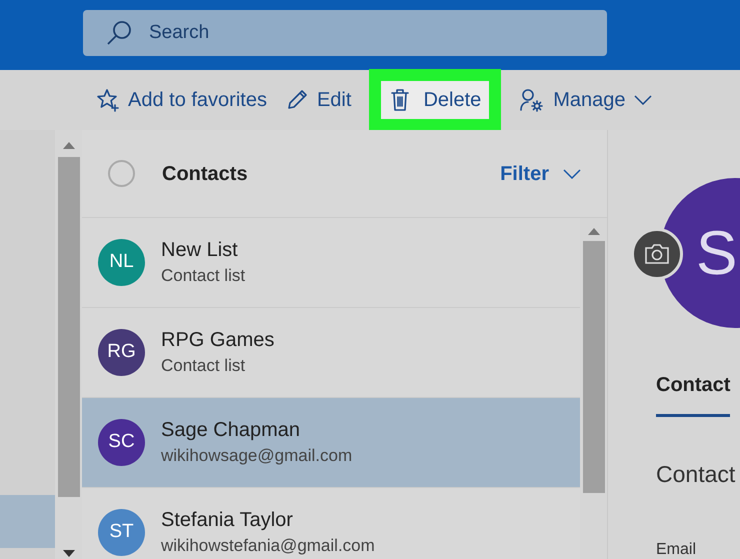 The image size is (740, 559). I want to click on chevron-down-icon, so click(572, 173).